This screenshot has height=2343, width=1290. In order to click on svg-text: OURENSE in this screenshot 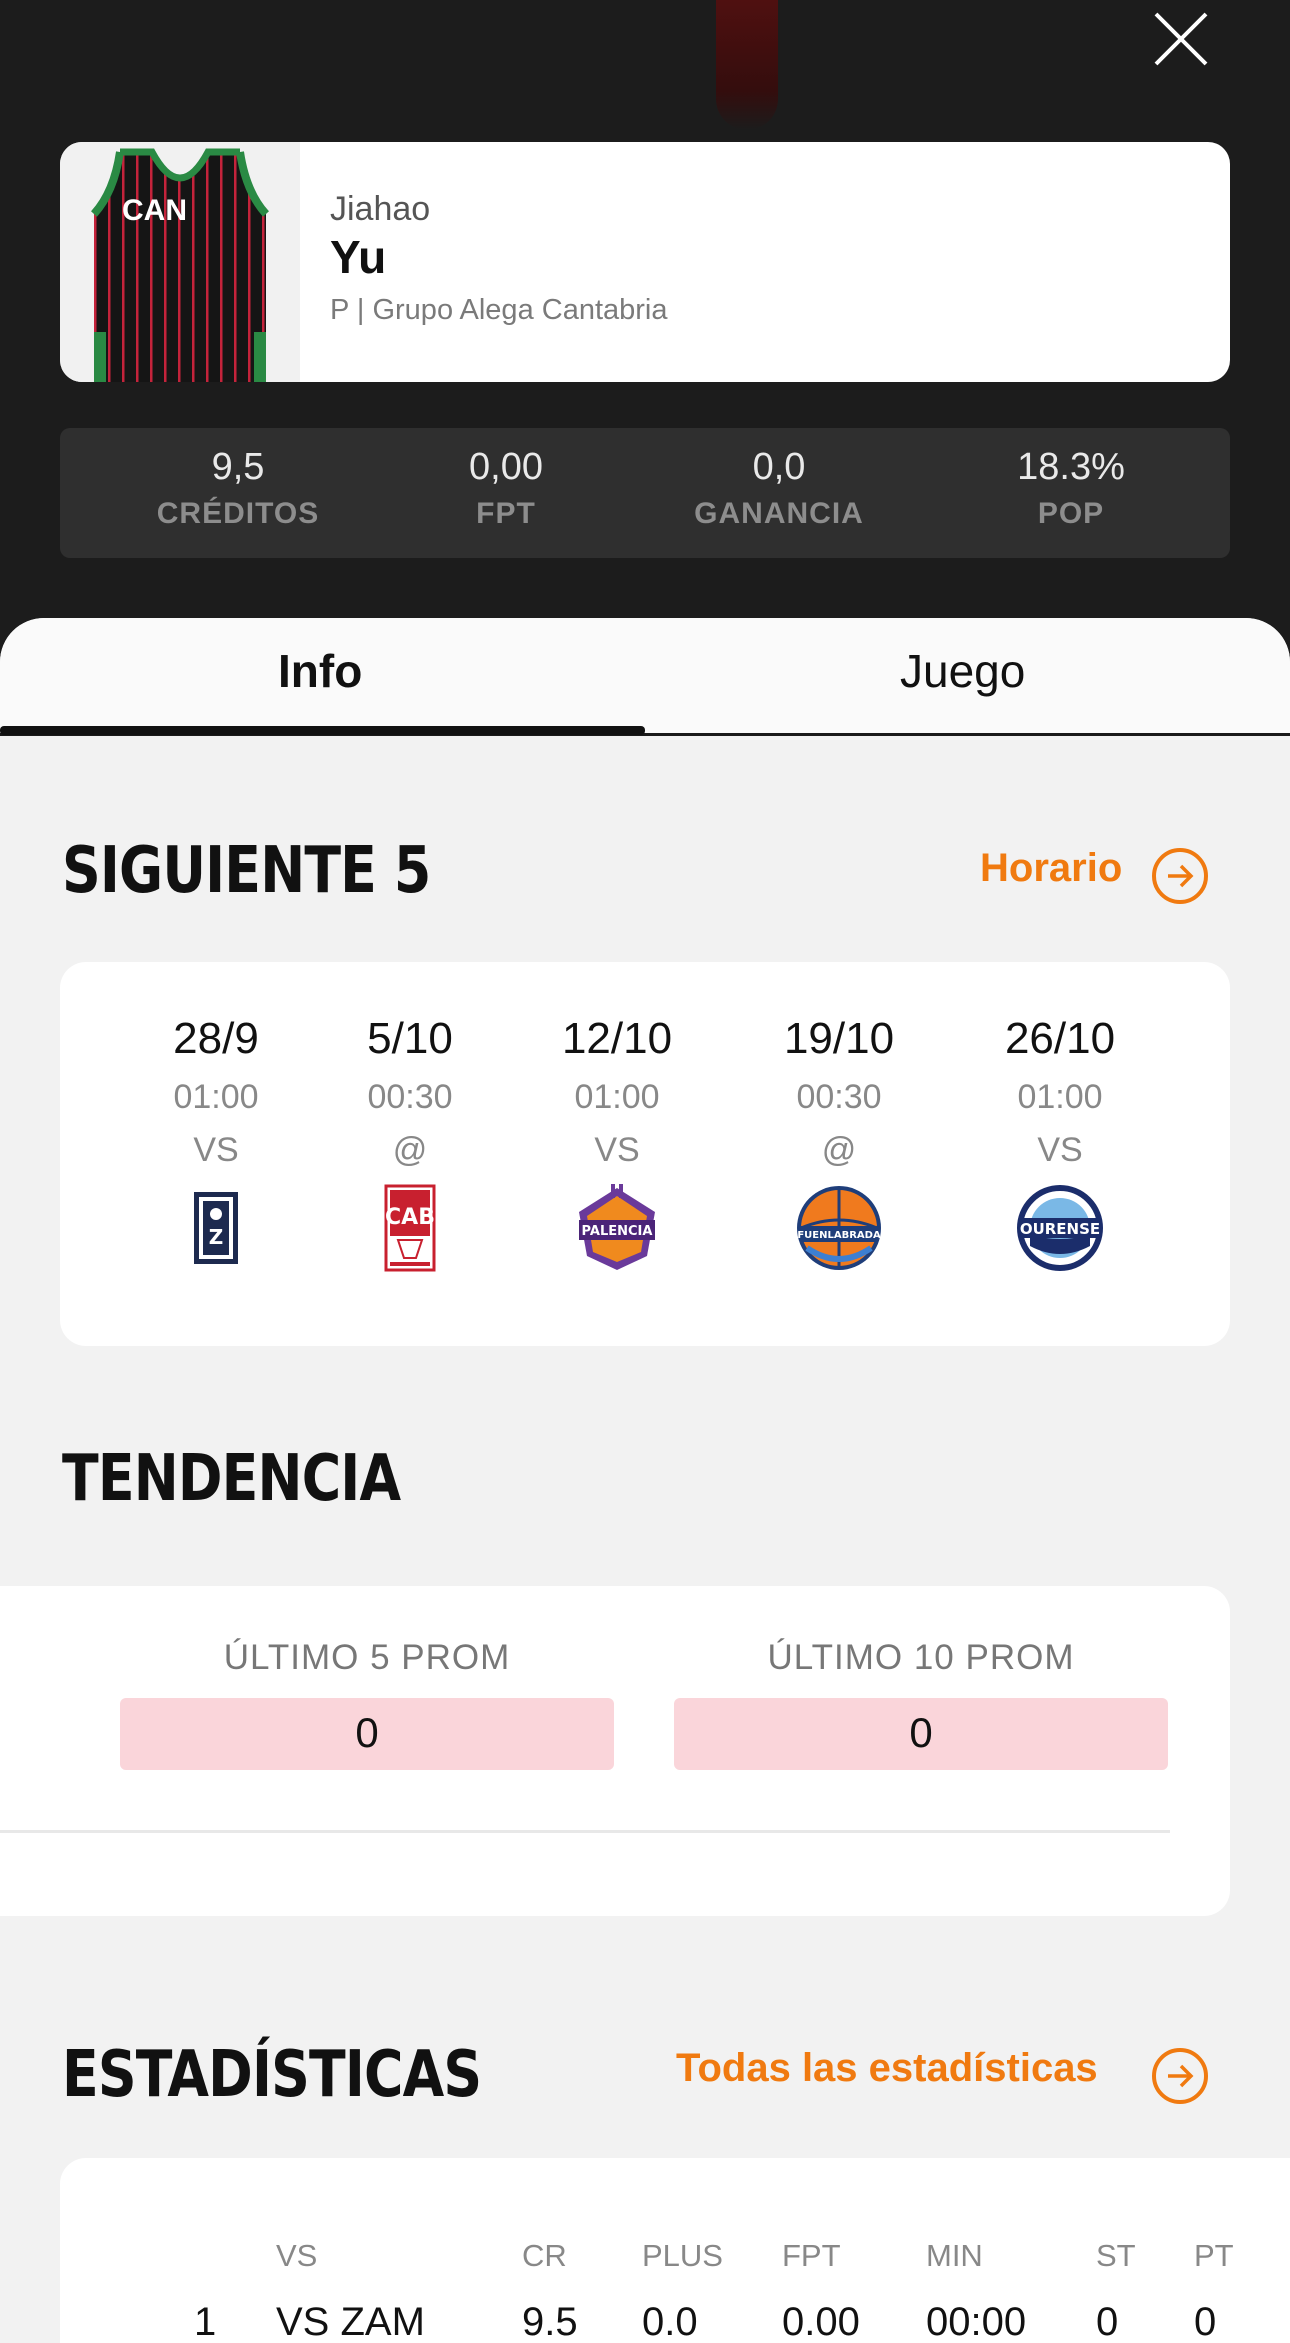, I will do `click(1060, 1229)`.